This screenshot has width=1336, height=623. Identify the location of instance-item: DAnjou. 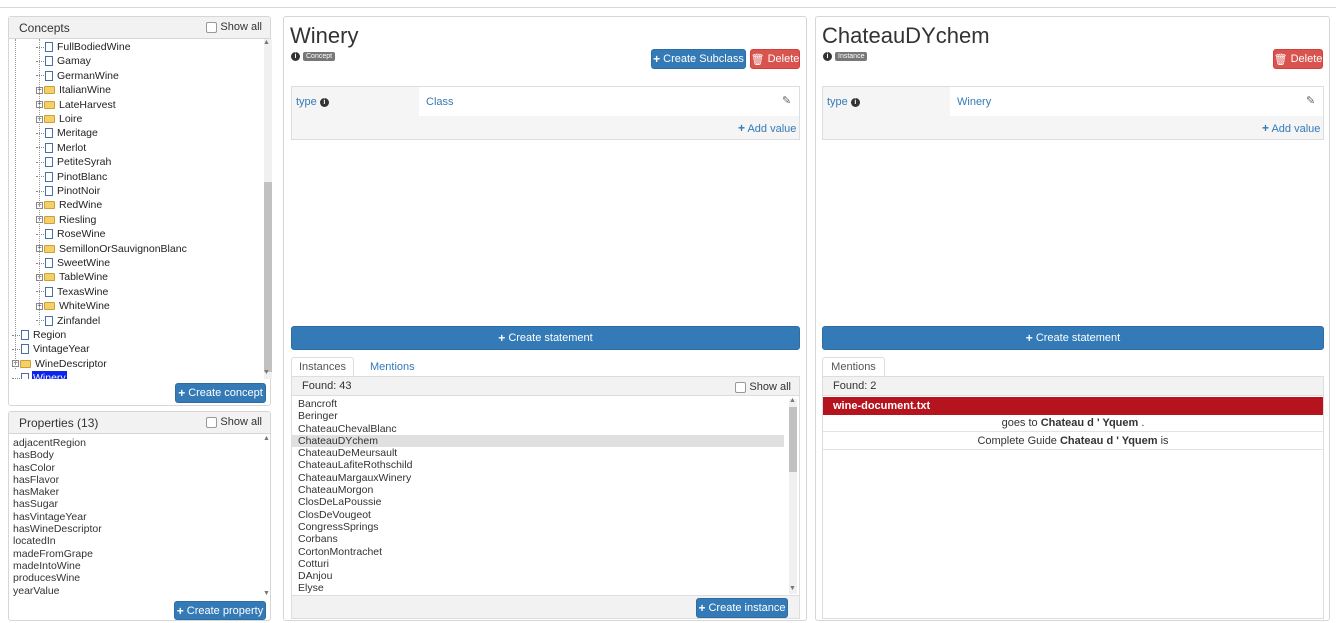
(538, 576).